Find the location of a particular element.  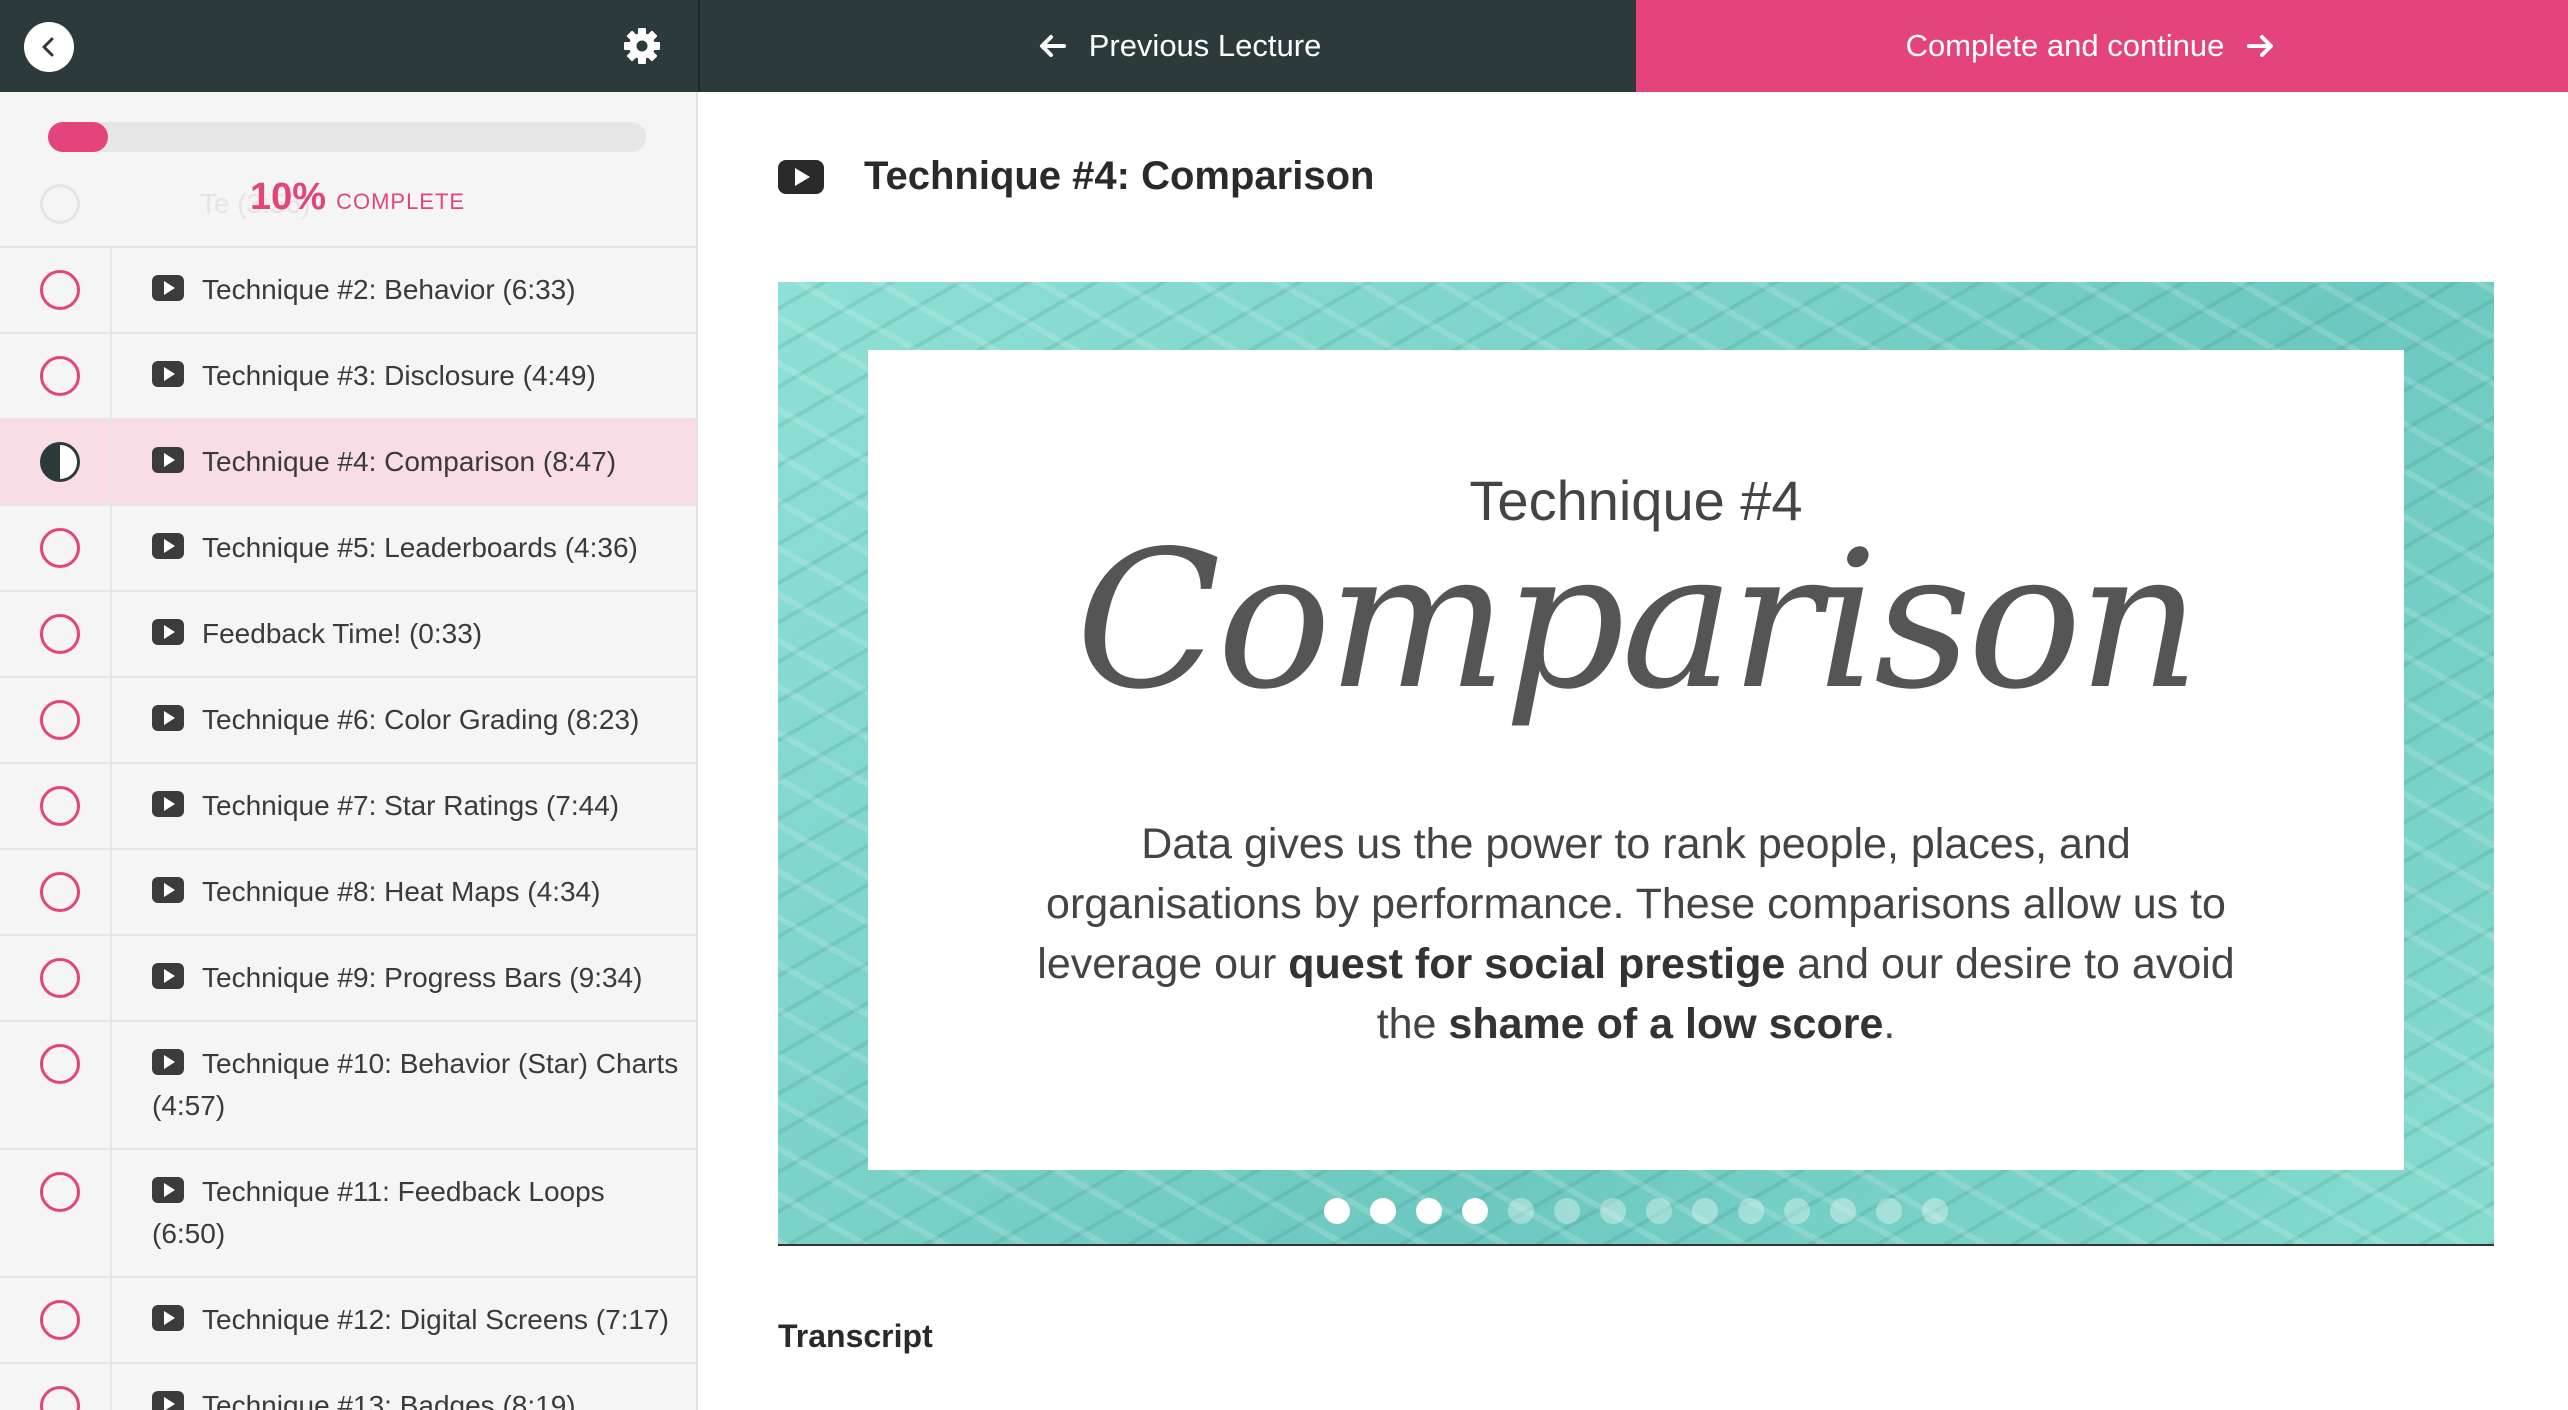

lesson-link: Technique #11: Feedback Loops (6:50) is located at coordinates (404, 1213).